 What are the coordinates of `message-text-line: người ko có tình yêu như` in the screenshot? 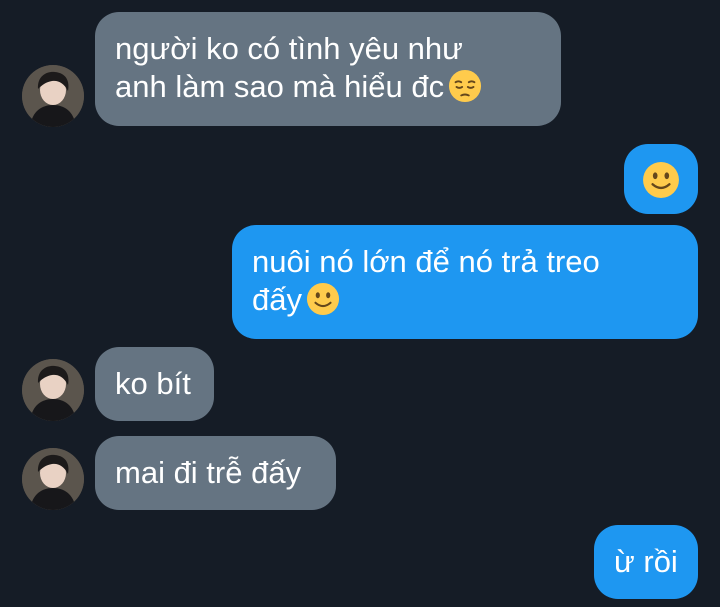 It's located at (289, 48).